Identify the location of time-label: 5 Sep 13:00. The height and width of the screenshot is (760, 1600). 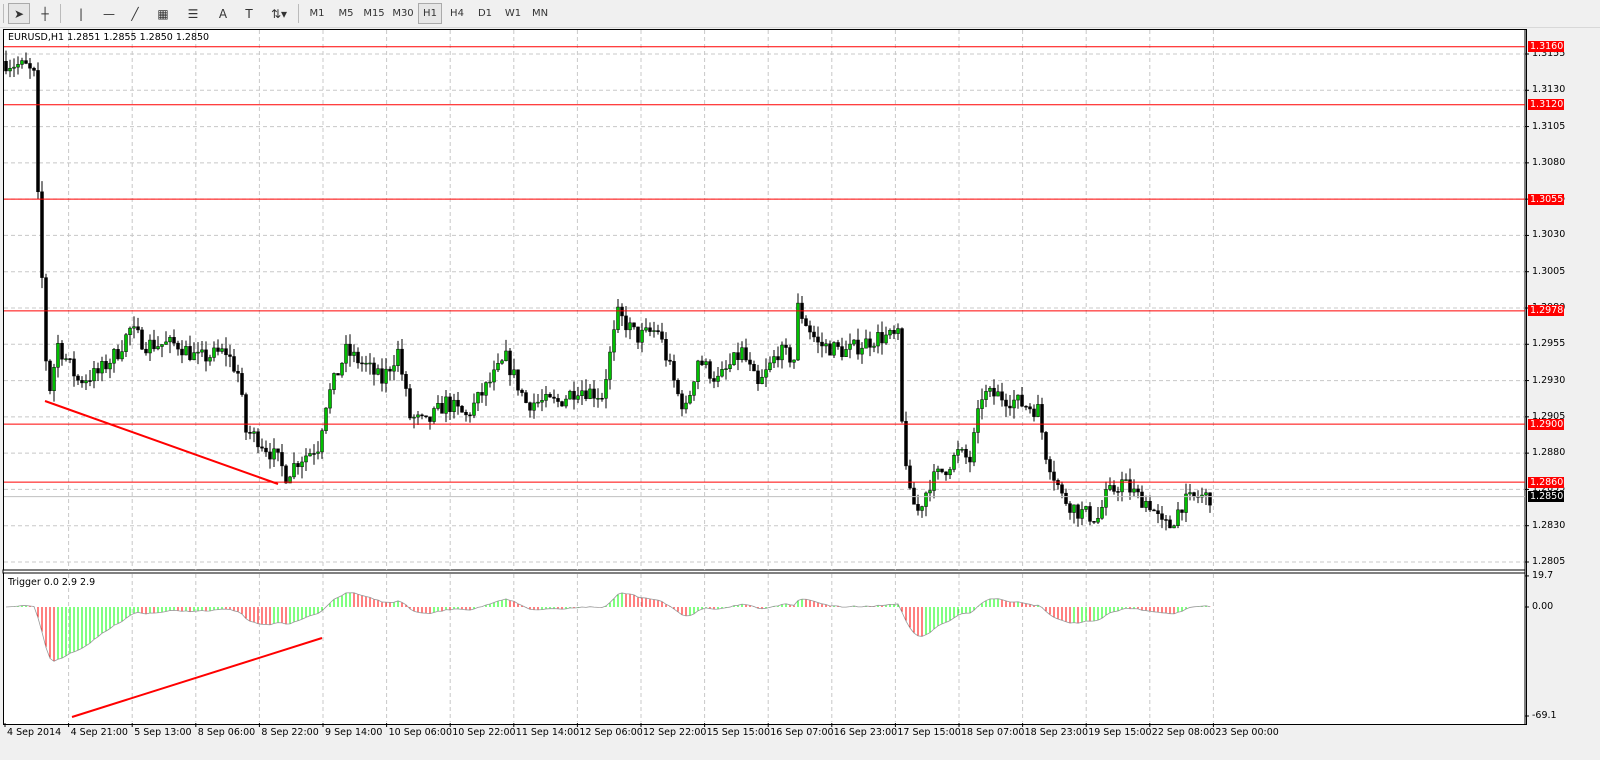
(163, 732).